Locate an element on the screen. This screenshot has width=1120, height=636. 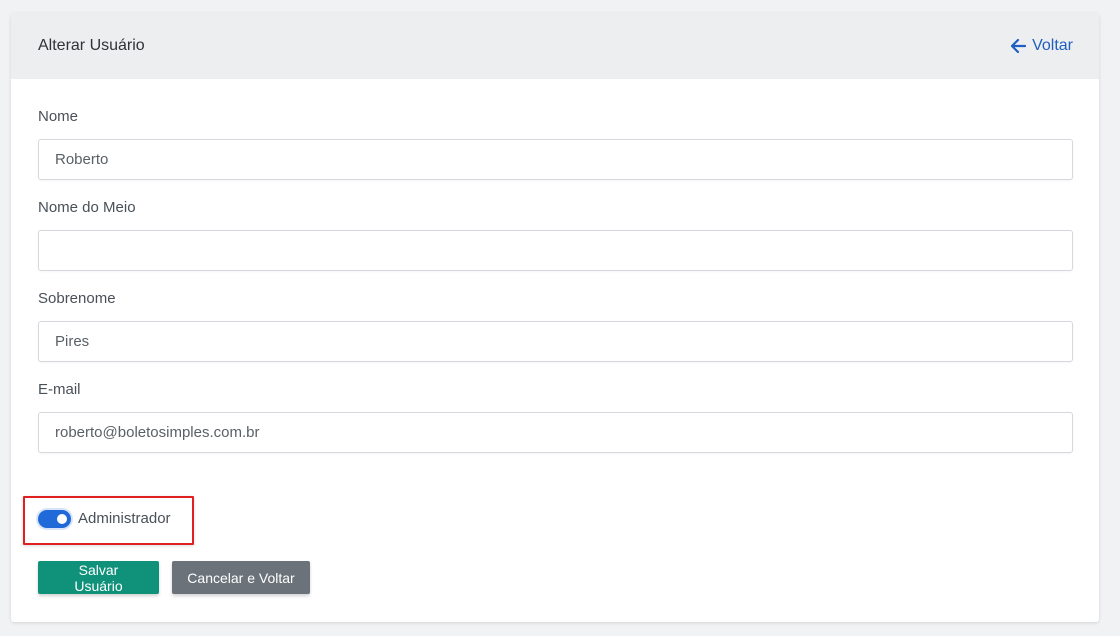
email-label: E-mail is located at coordinates (59, 389).